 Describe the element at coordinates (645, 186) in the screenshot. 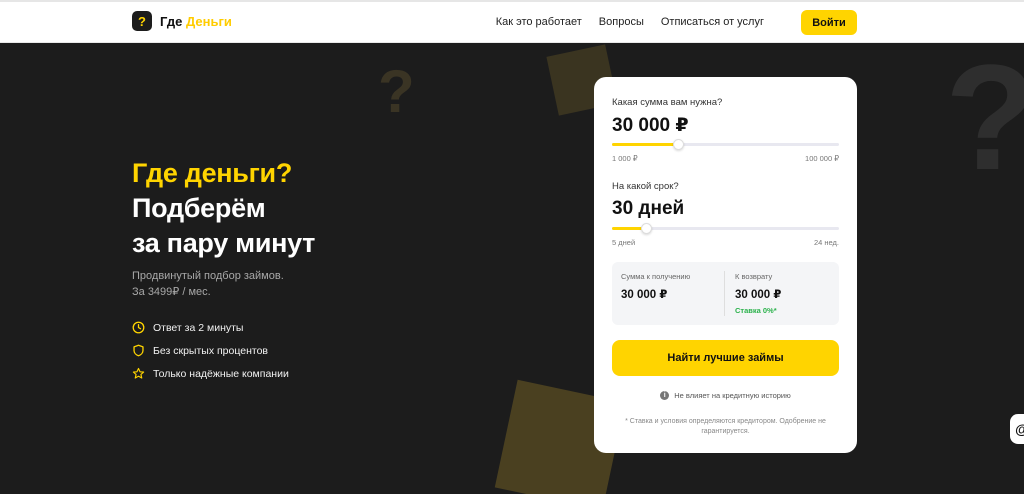

I see `term-label: На какой срок?` at that location.